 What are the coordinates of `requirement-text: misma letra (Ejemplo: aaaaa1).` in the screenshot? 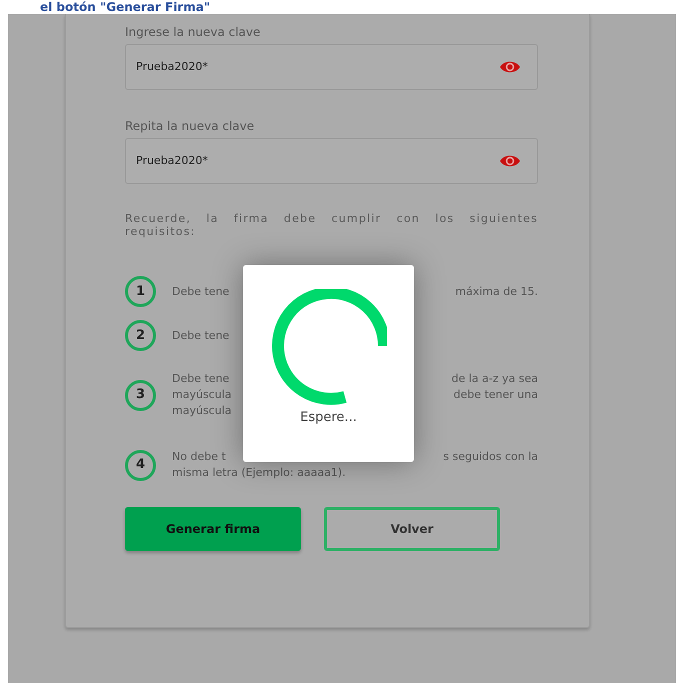 It's located at (259, 473).